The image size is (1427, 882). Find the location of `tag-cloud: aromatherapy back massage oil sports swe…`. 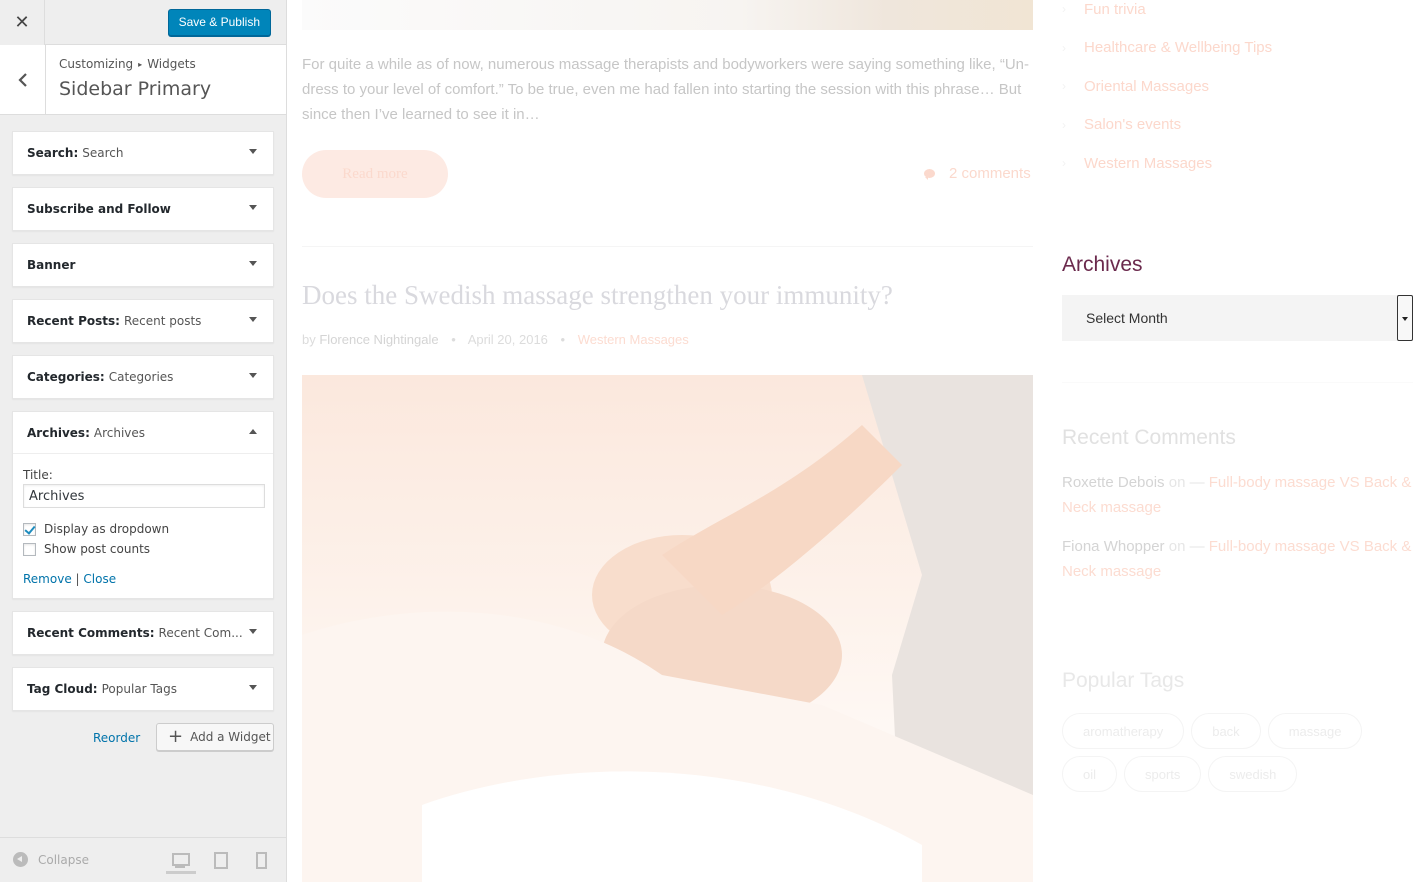

tag-cloud: aromatherapy back massage oil sports swe… is located at coordinates (1232, 756).